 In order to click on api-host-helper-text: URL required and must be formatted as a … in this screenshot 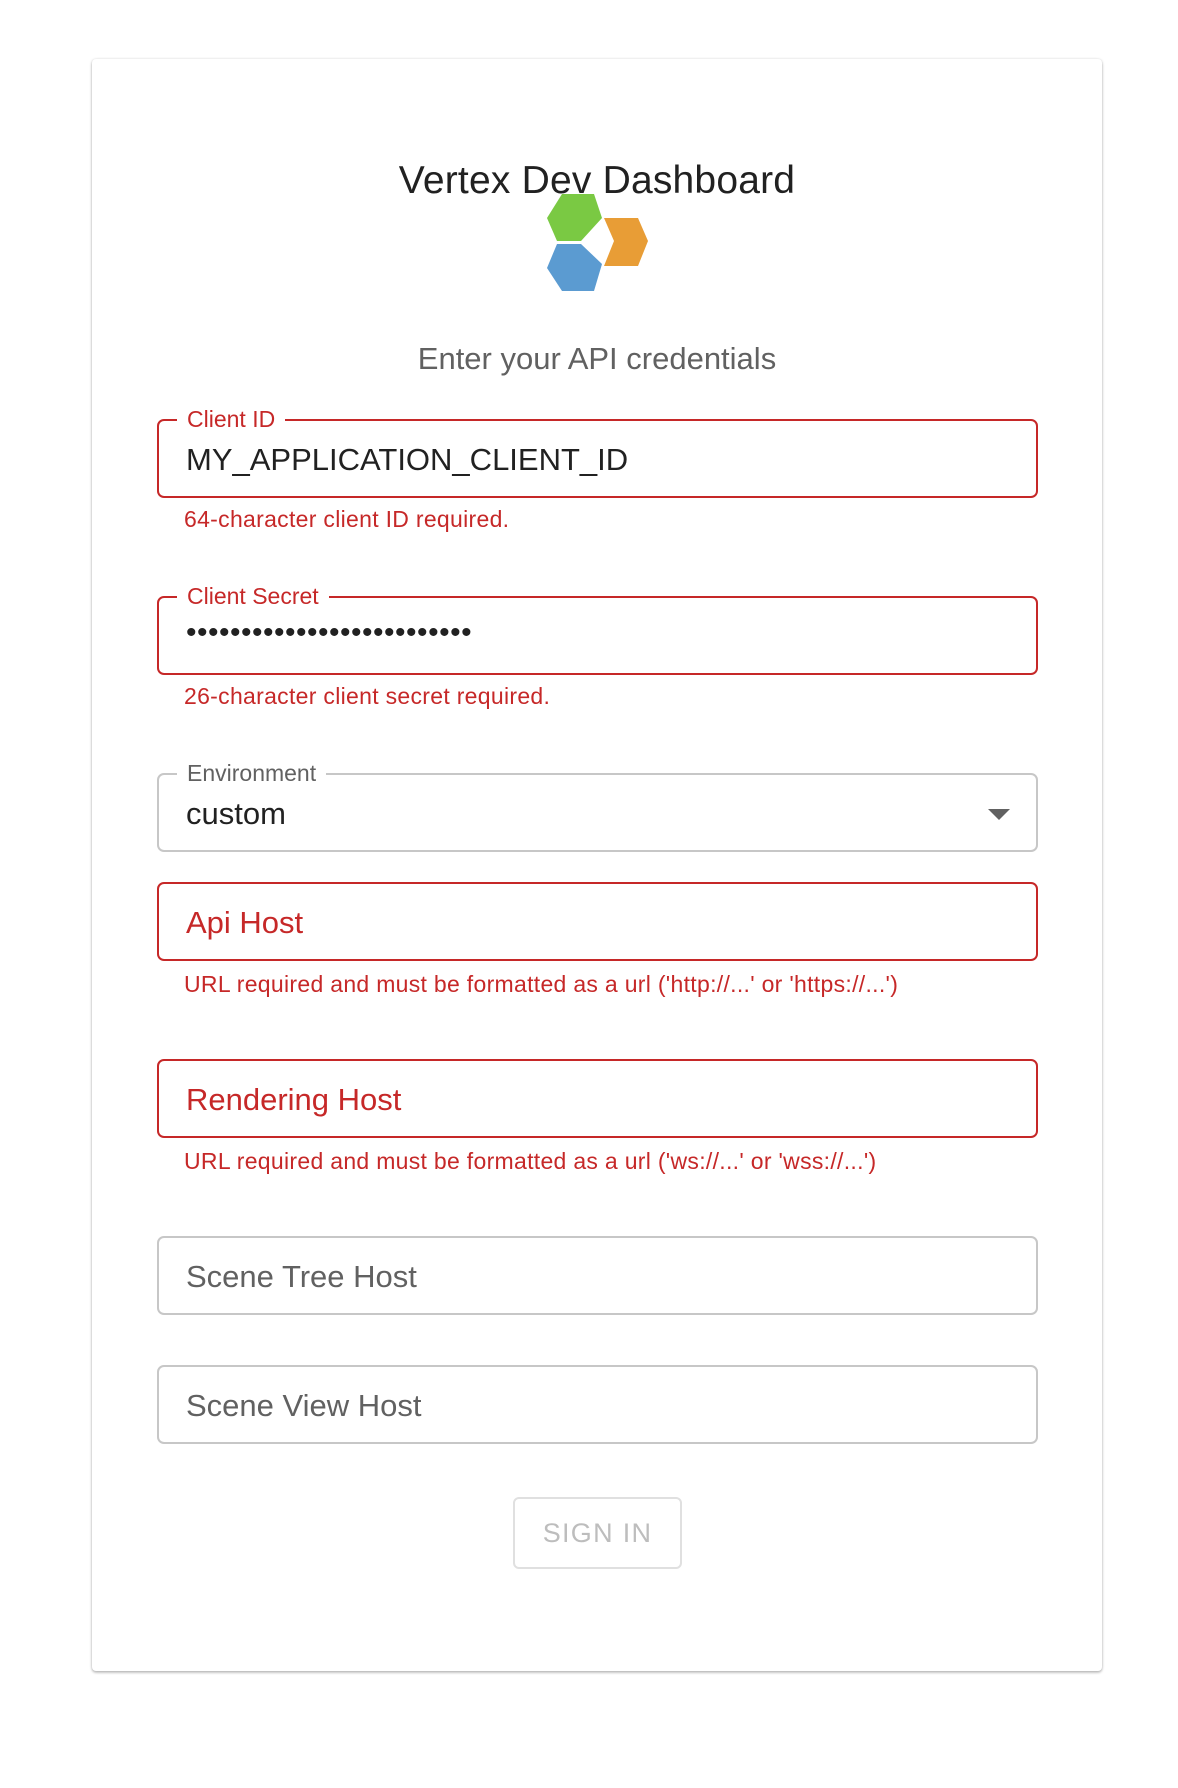, I will do `click(541, 984)`.